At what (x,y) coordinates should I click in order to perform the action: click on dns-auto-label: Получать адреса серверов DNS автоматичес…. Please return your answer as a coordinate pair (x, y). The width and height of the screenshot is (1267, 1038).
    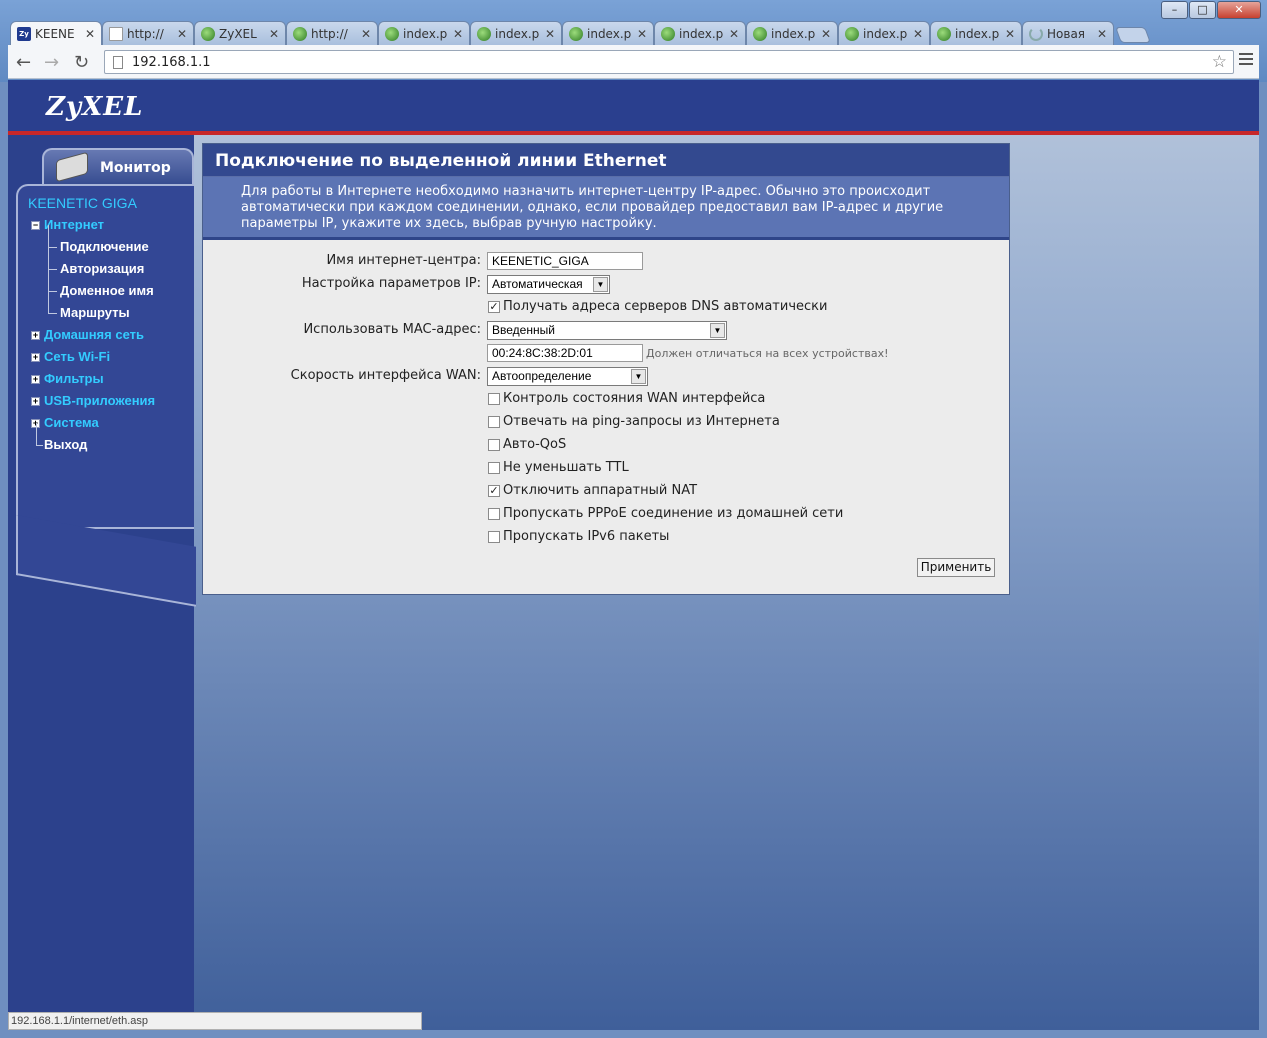
    Looking at the image, I should click on (665, 306).